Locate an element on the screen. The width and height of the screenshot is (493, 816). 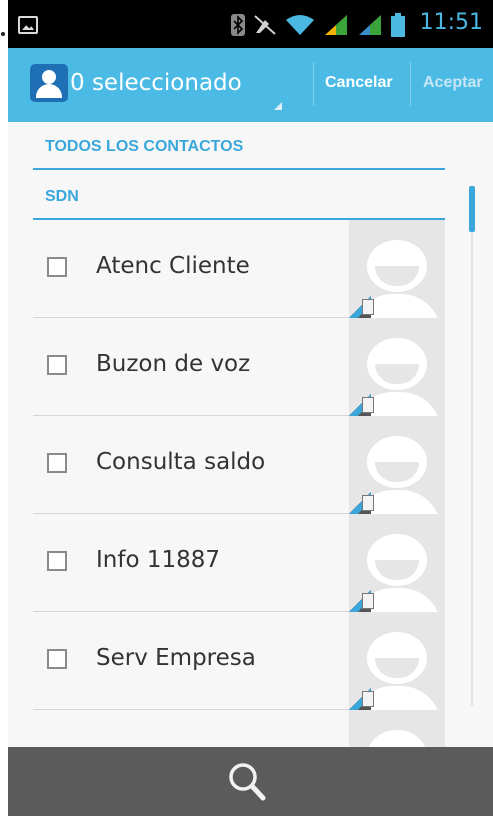
list-item: Buzon de voz is located at coordinates (239, 367).